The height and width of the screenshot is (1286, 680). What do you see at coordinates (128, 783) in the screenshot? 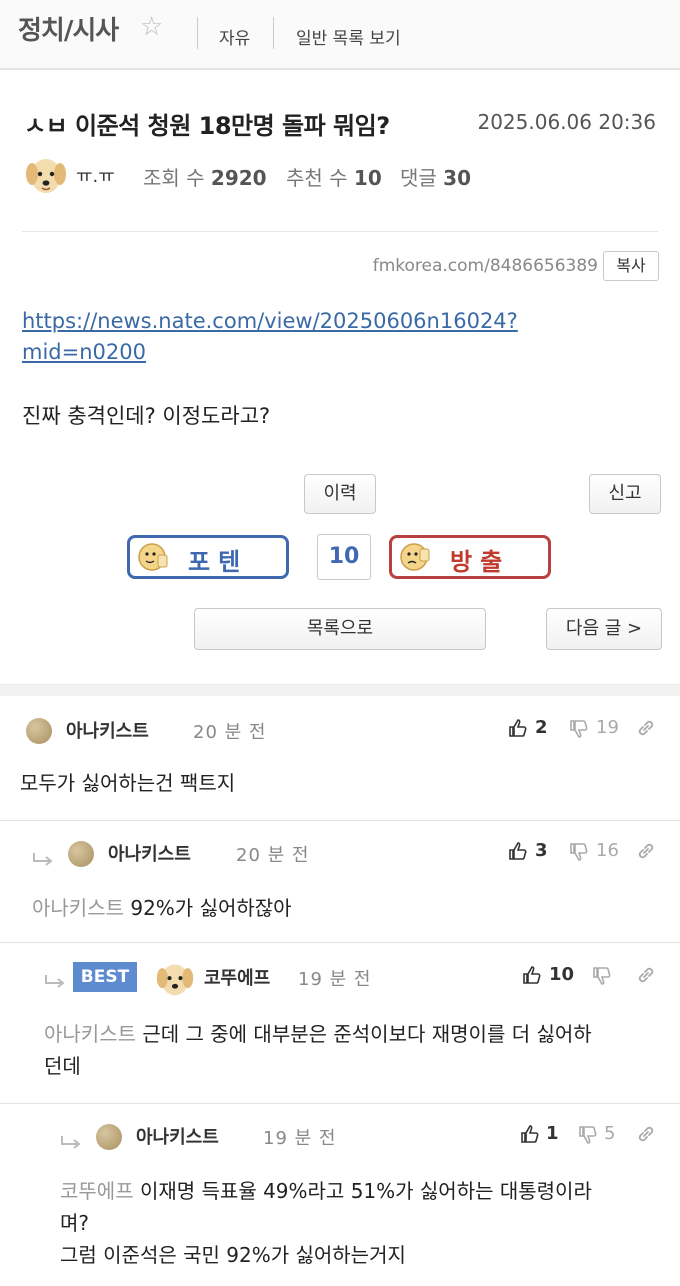
I see `comment-text: 모두가 싫어하는건 팩트지` at bounding box center [128, 783].